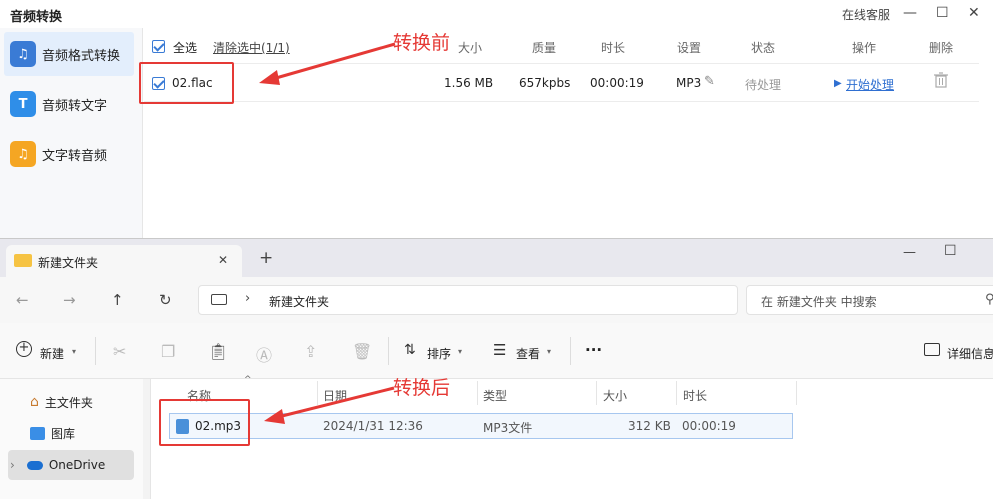 The width and height of the screenshot is (993, 499). I want to click on col-delete: 删除, so click(941, 48).